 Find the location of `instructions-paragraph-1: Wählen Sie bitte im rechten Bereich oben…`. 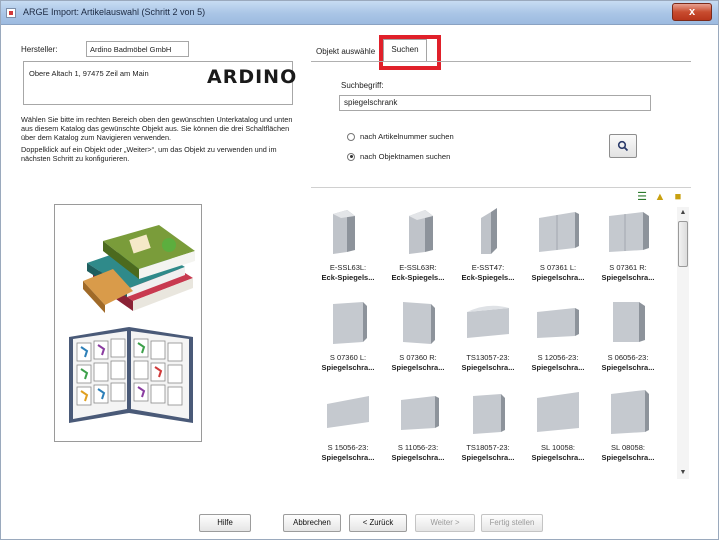

instructions-paragraph-1: Wählen Sie bitte im rechten Bereich oben… is located at coordinates (157, 129).